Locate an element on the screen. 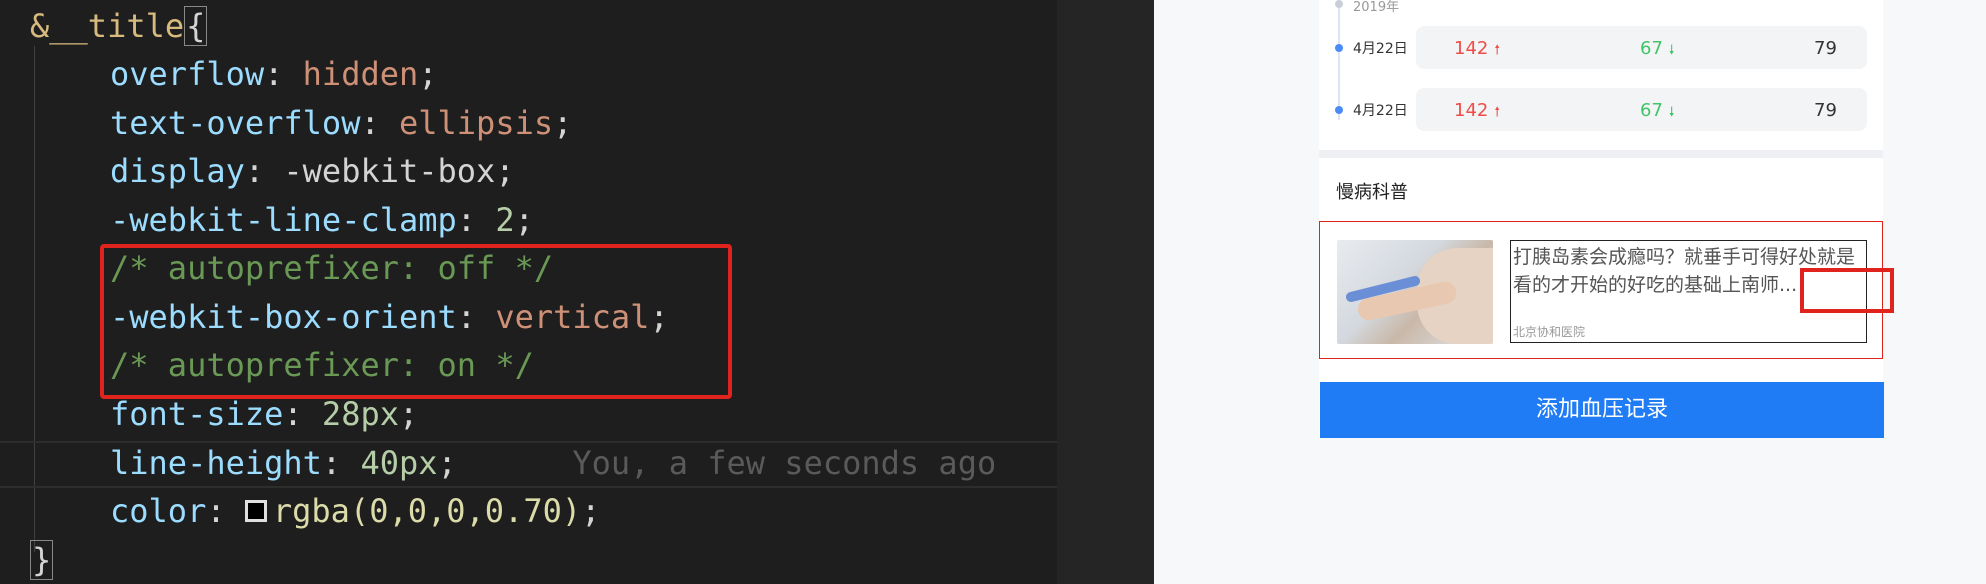  code-line-color: color: rgba(0,0,0,0.70); is located at coordinates (355, 511).